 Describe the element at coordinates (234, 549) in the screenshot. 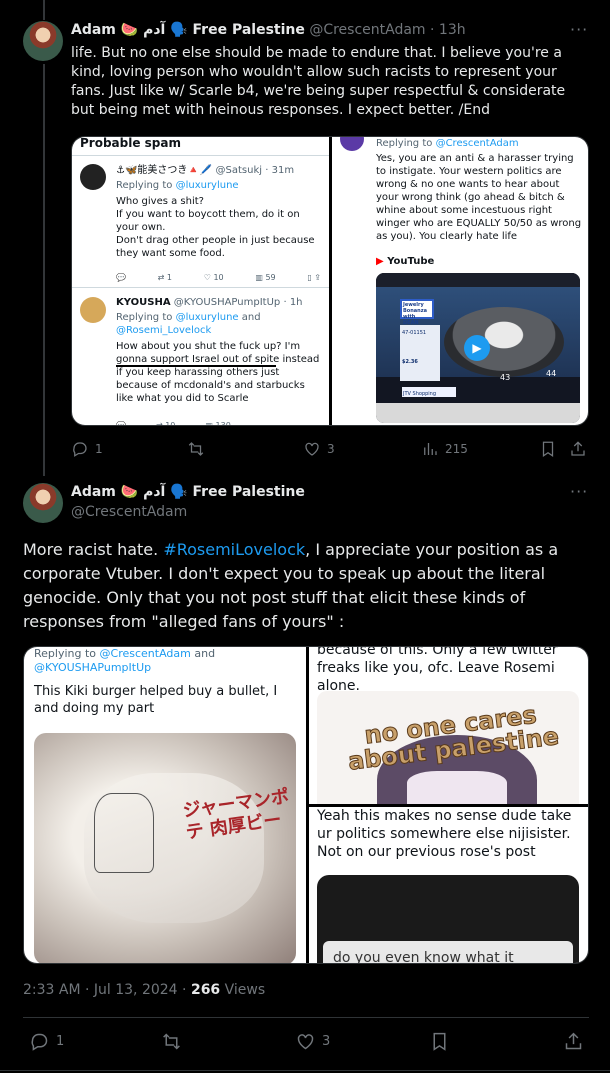

I see `hashtag-link: #RosemiLovelock` at that location.